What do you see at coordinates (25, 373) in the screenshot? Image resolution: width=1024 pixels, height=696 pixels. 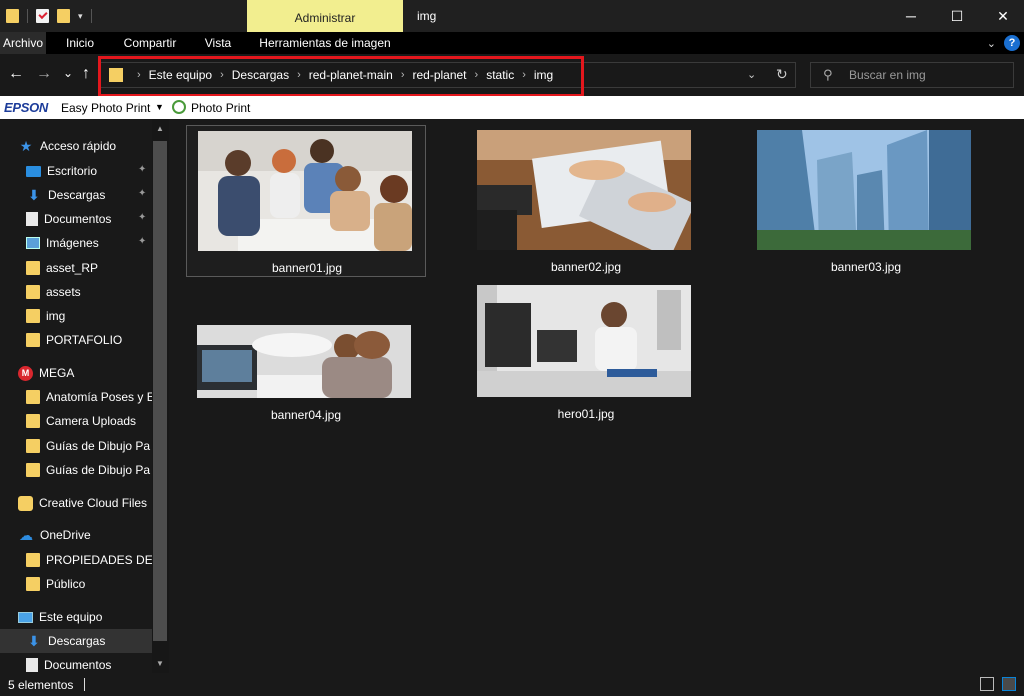 I see `mega-icon: M` at bounding box center [25, 373].